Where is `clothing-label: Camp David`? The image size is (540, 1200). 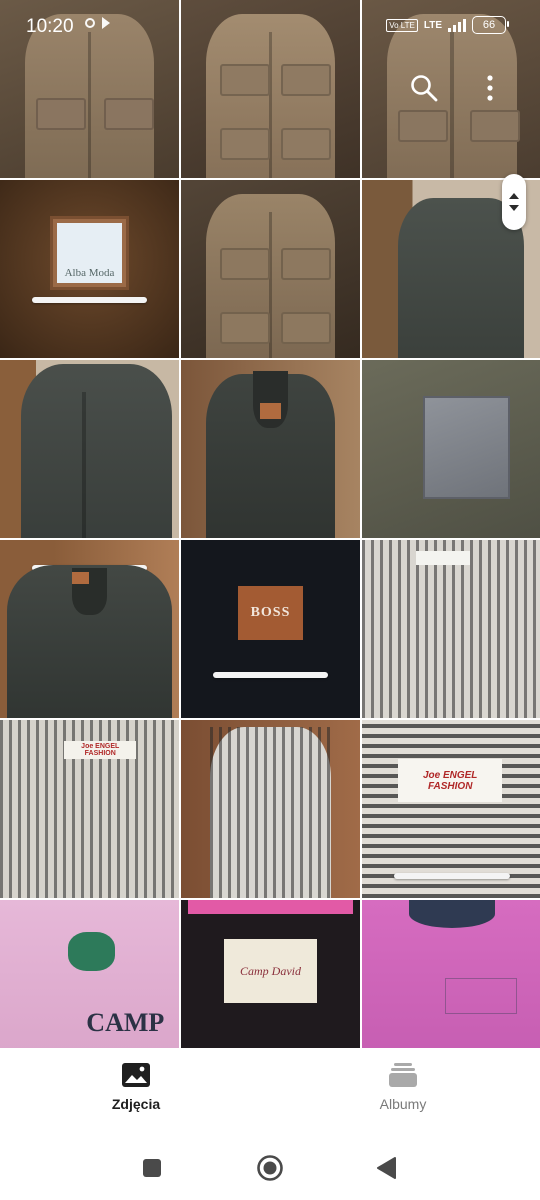
clothing-label: Camp David is located at coordinates (270, 971).